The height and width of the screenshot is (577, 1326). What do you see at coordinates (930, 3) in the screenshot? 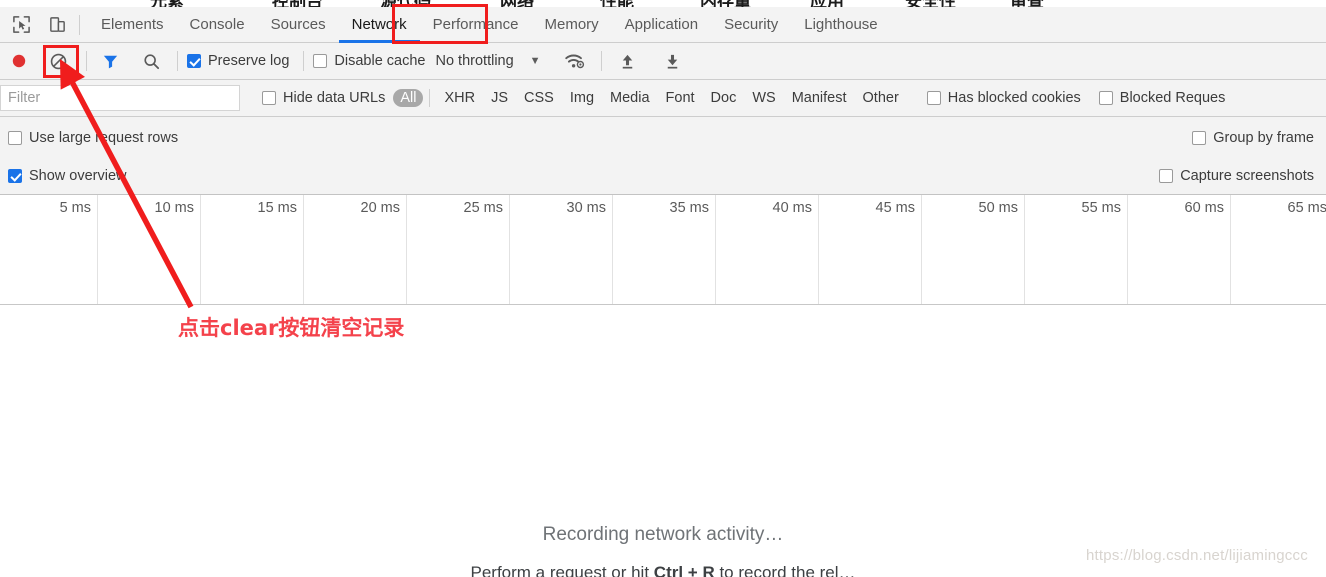
I see `cut-chinese-label: 安全性` at bounding box center [930, 3].